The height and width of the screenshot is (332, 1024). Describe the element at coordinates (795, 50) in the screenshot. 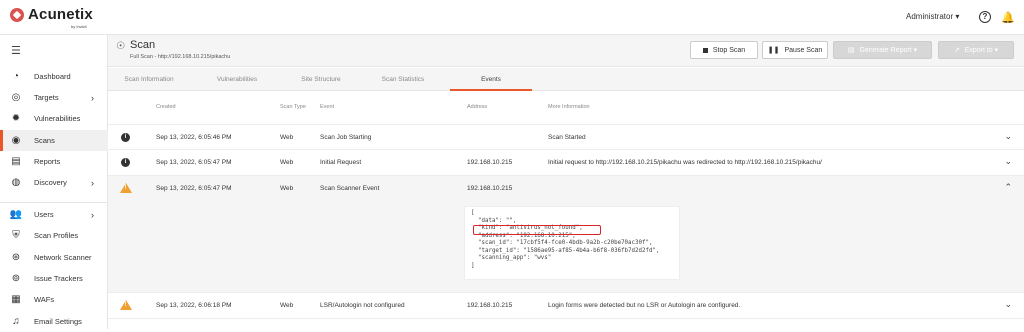

I see `pause-scan-button: ❚❚ Pause Scan` at that location.